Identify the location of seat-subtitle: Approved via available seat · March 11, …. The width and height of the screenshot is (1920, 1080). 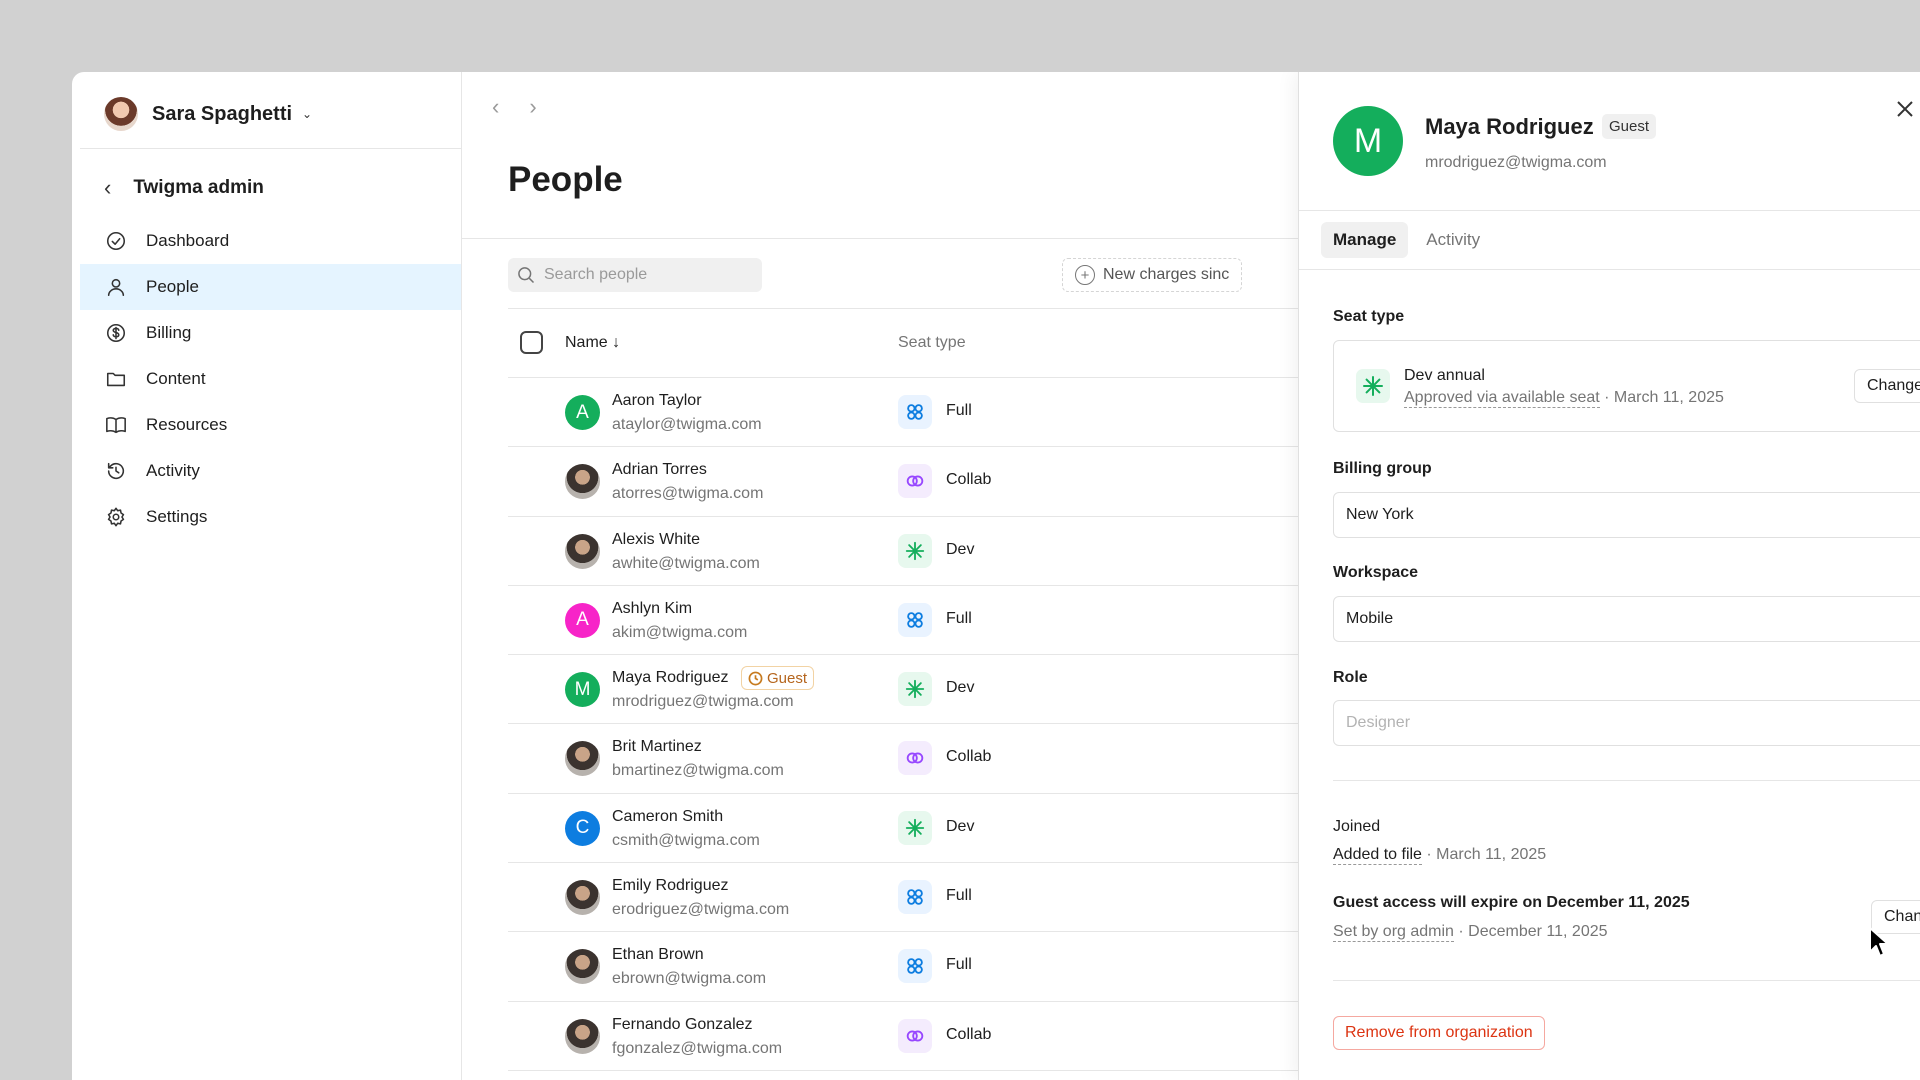
(1564, 398).